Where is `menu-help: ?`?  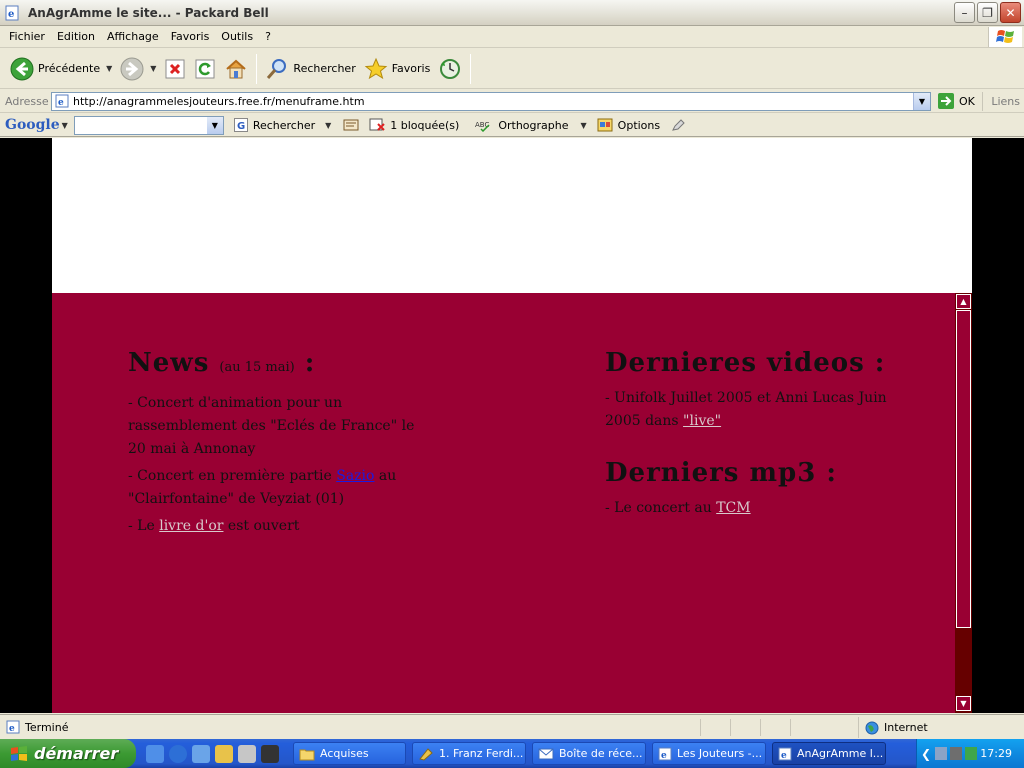
menu-help: ? is located at coordinates (268, 36).